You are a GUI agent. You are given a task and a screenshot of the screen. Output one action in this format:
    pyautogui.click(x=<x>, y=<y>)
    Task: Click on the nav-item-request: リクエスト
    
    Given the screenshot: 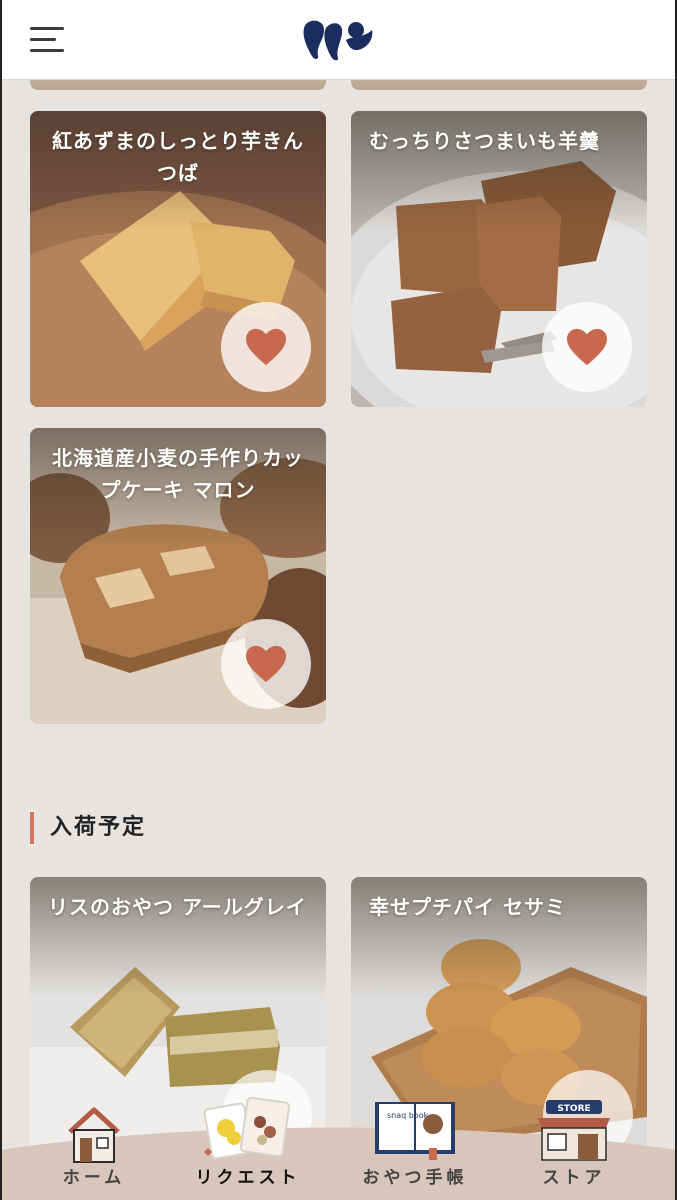 What is the action you would take?
    pyautogui.click(x=248, y=1130)
    